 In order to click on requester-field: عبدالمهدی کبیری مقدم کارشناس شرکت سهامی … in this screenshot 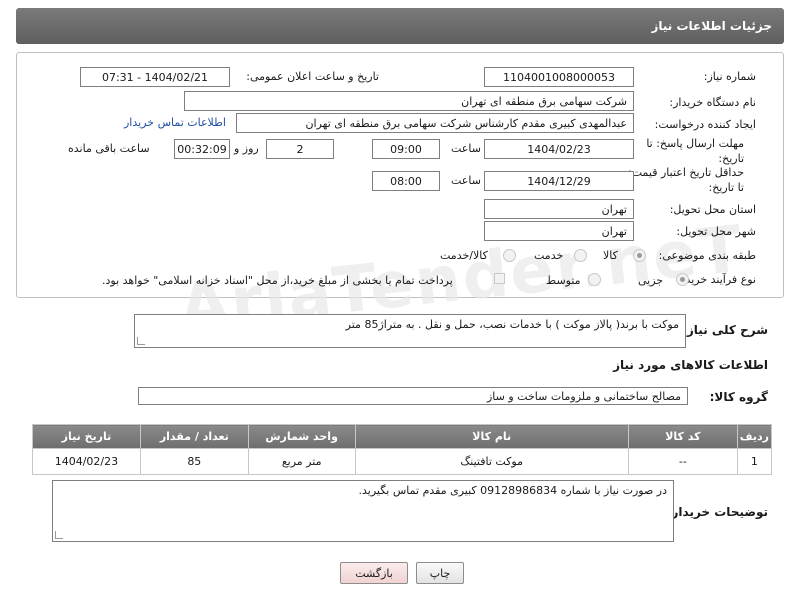, I will do `click(435, 123)`.